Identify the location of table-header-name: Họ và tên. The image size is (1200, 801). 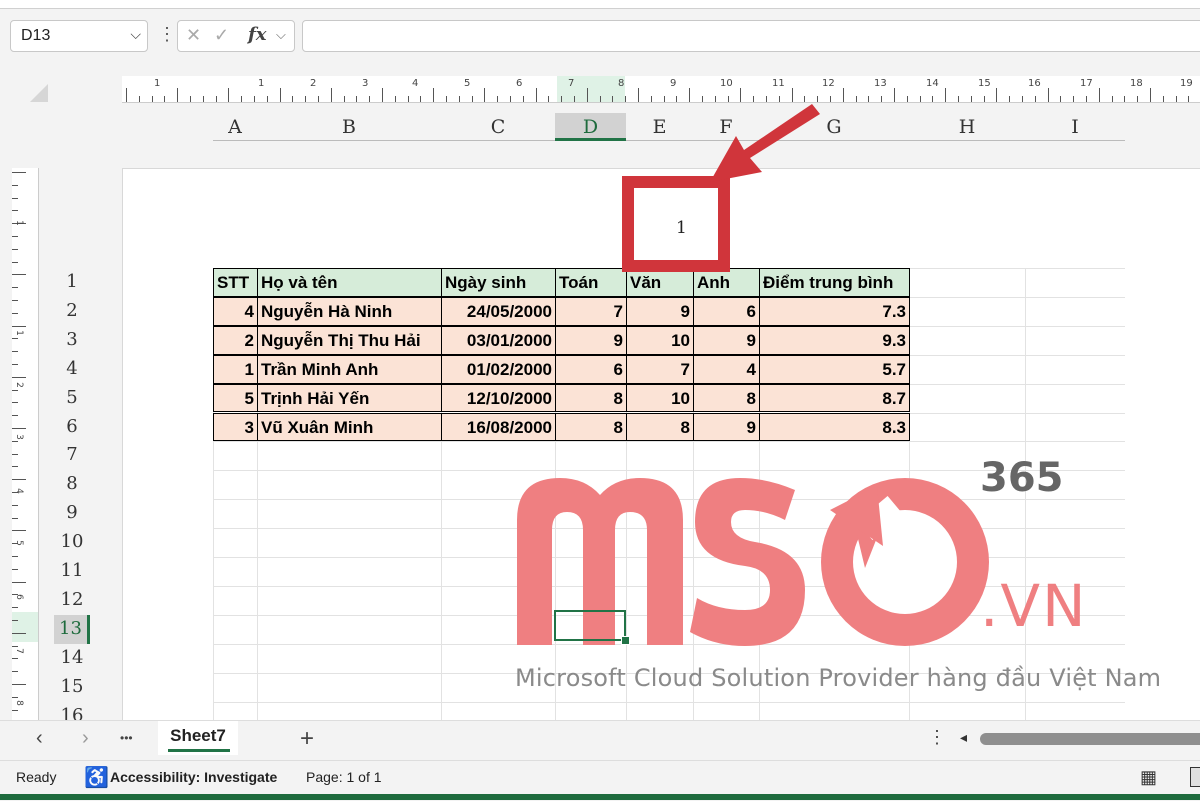
(349, 282).